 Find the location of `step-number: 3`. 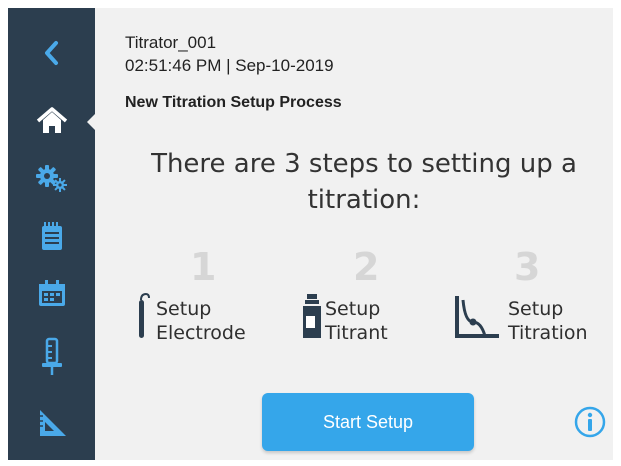

step-number: 3 is located at coordinates (527, 267).